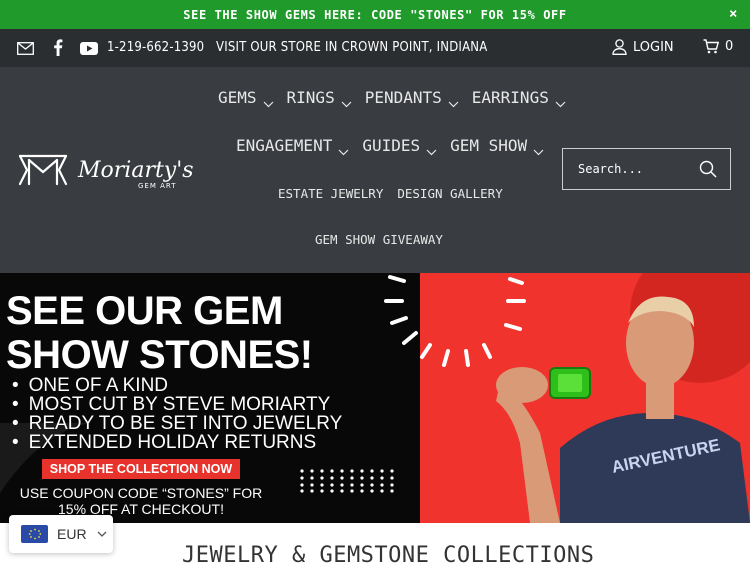 The height and width of the screenshot is (568, 750). I want to click on login-link: LOGIN, so click(643, 47).